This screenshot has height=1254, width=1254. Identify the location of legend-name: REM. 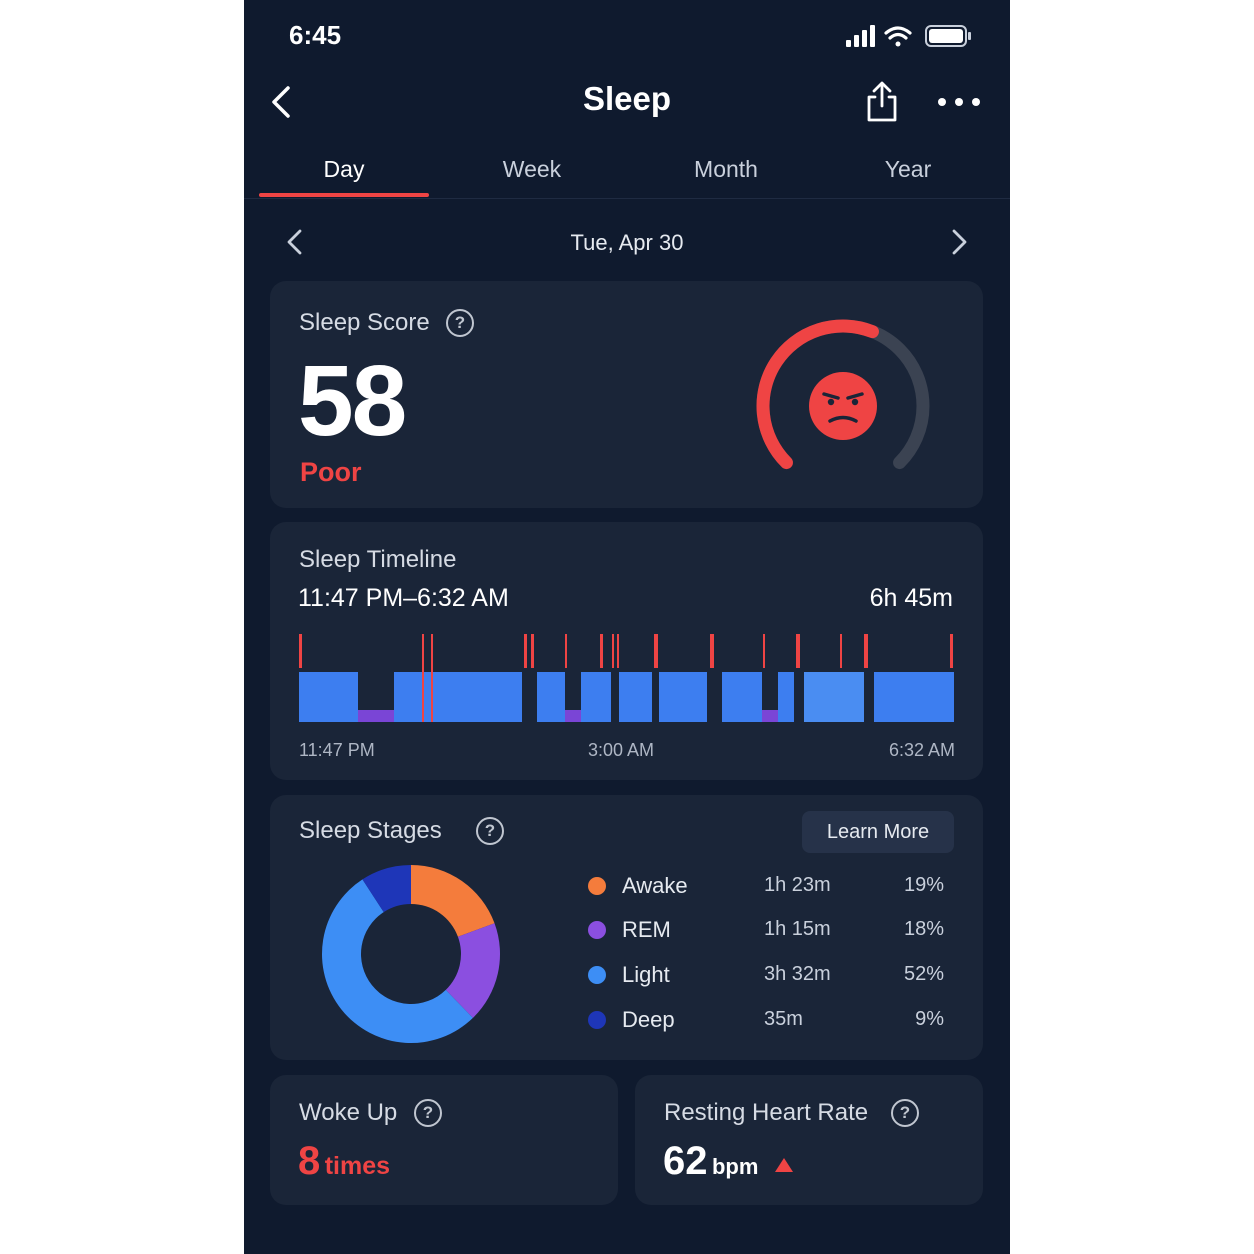
(646, 929).